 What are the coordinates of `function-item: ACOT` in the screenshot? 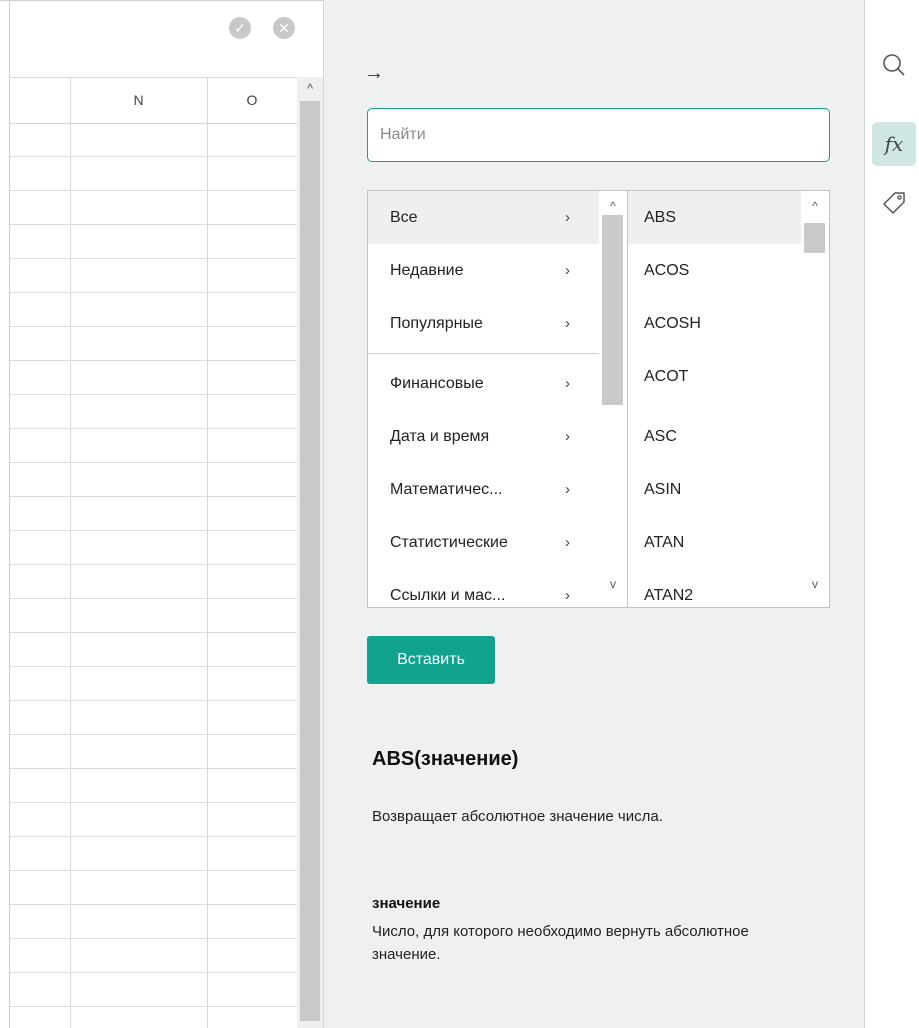 It's located at (714, 376).